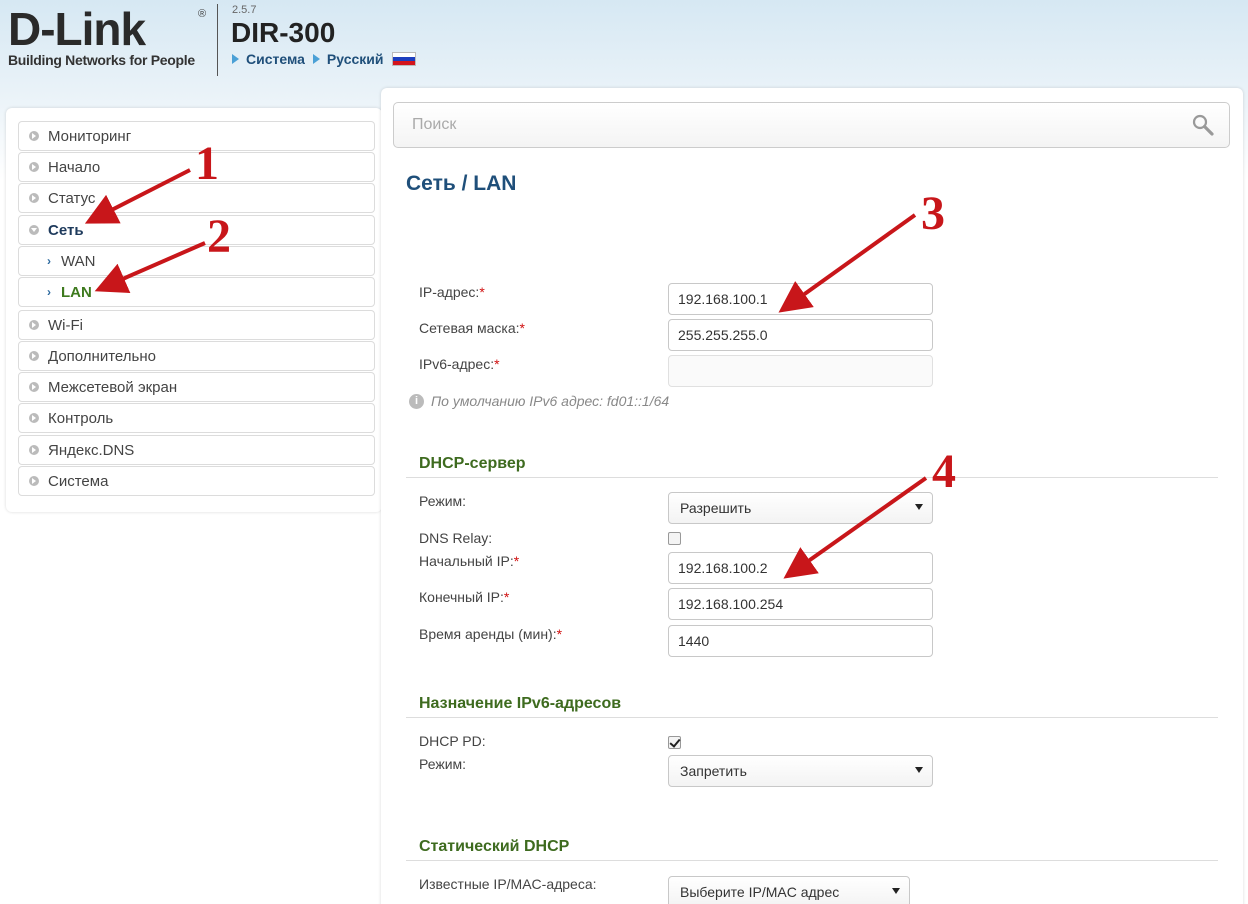 The image size is (1248, 904). Describe the element at coordinates (355, 59) in the screenshot. I see `language-link: Русский` at that location.